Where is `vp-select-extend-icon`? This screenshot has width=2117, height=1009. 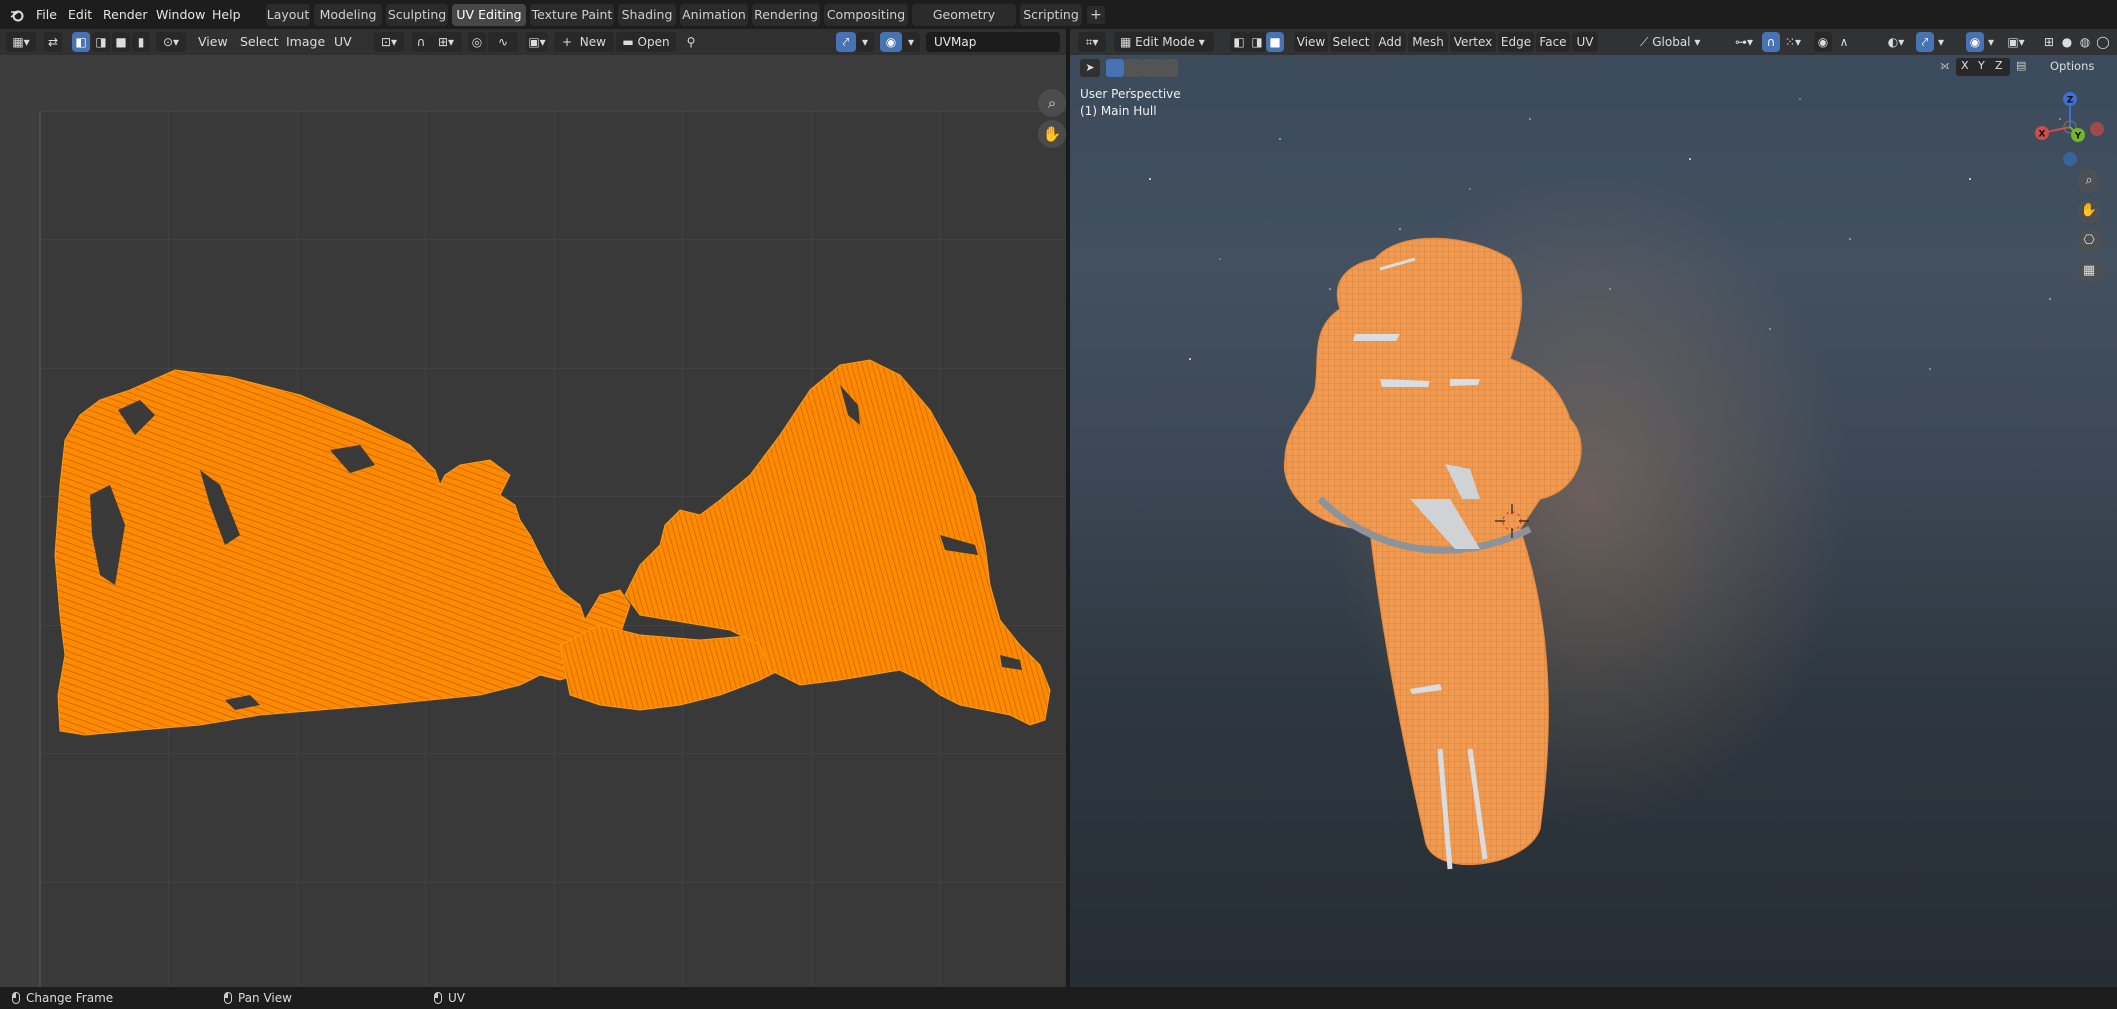
vp-select-extend-icon is located at coordinates (1133, 68).